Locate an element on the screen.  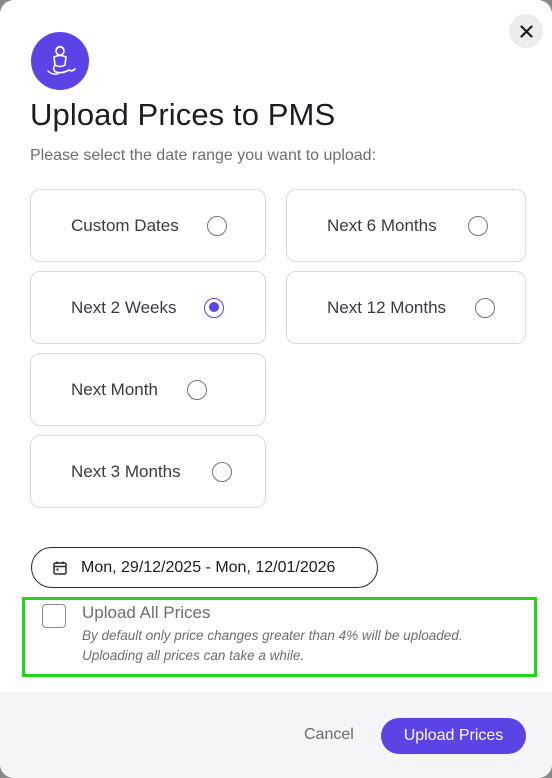
option-next-2-weeks: Next 2 Weeks is located at coordinates (148, 307).